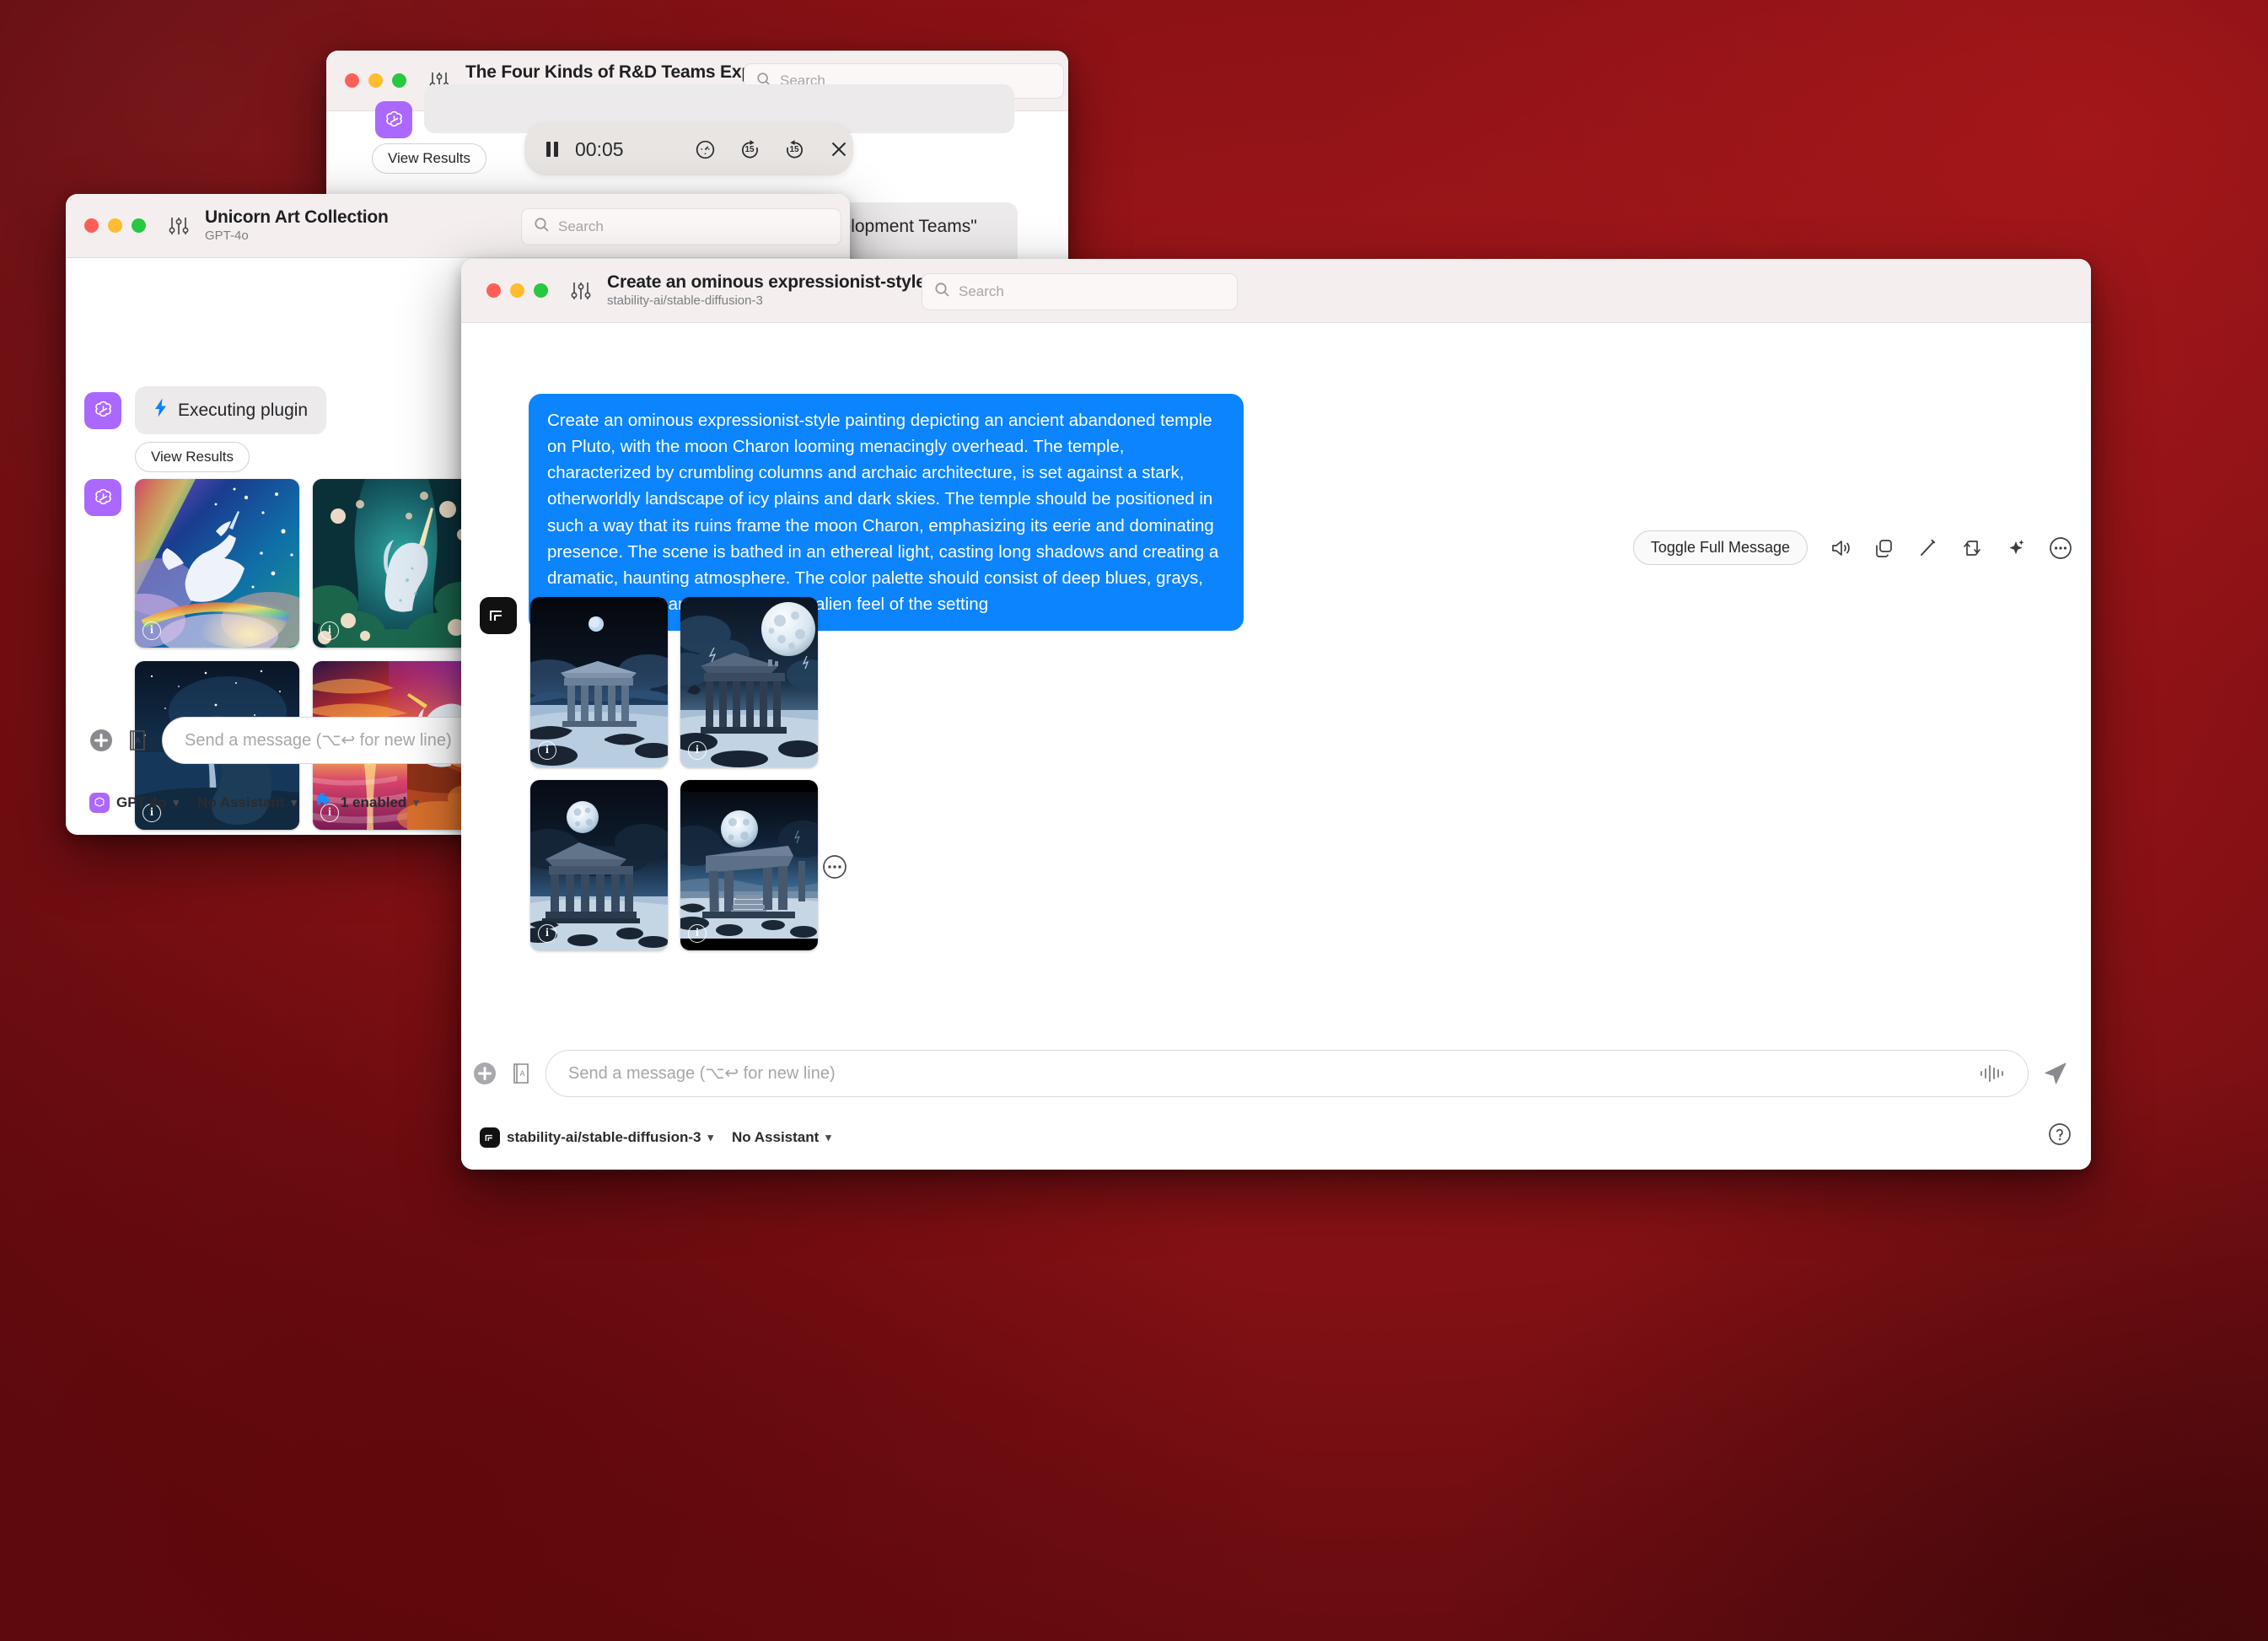 The image size is (2268, 1641). I want to click on executing-plugin-pill: Executing plugin, so click(231, 410).